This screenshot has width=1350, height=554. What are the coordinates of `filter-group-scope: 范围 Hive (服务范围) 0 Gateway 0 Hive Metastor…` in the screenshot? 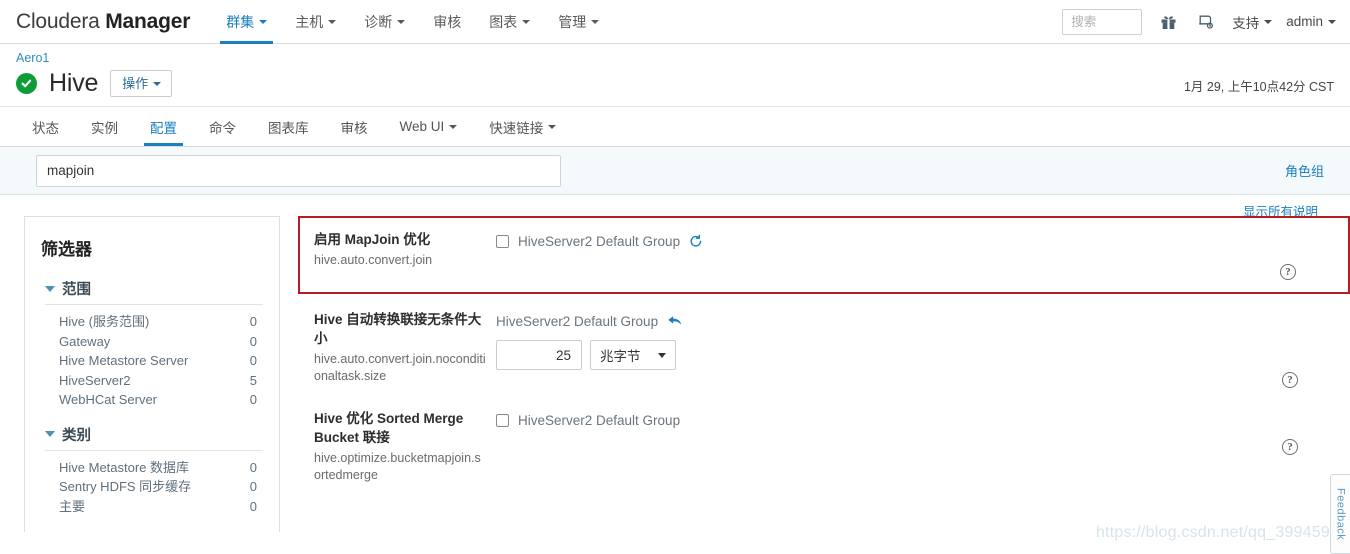 It's located at (152, 344).